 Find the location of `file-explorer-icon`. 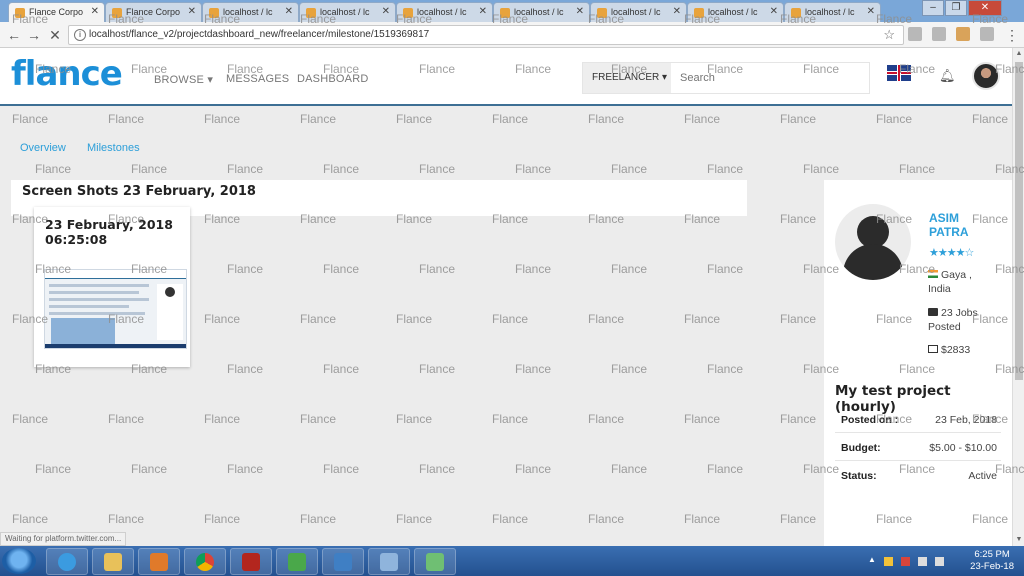

file-explorer-icon is located at coordinates (113, 561).